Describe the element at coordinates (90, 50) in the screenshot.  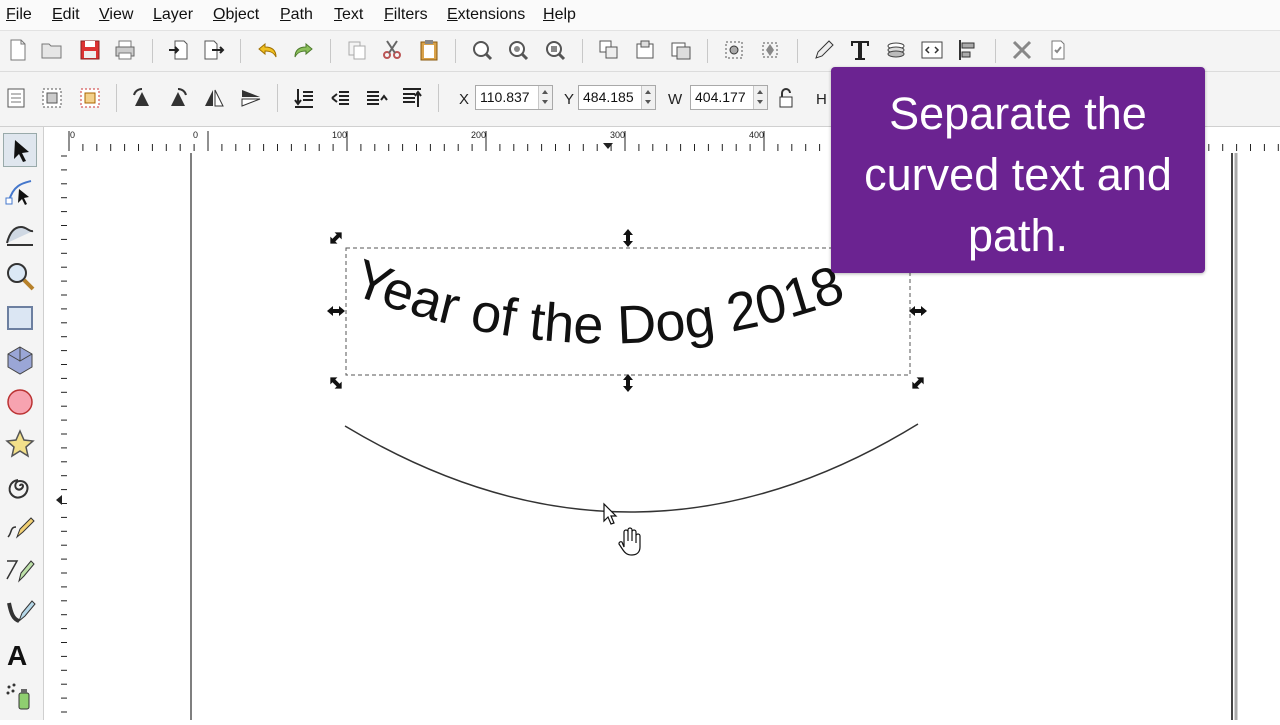
I see `save-icon` at that location.